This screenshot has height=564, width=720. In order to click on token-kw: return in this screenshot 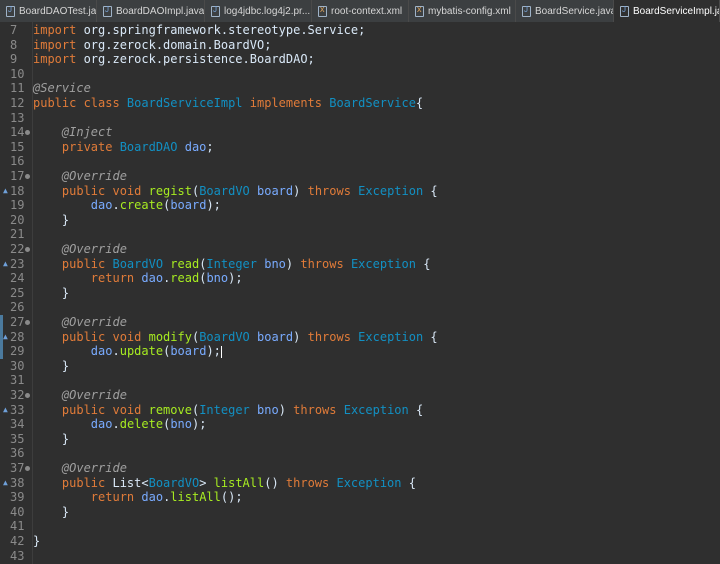, I will do `click(116, 278)`.